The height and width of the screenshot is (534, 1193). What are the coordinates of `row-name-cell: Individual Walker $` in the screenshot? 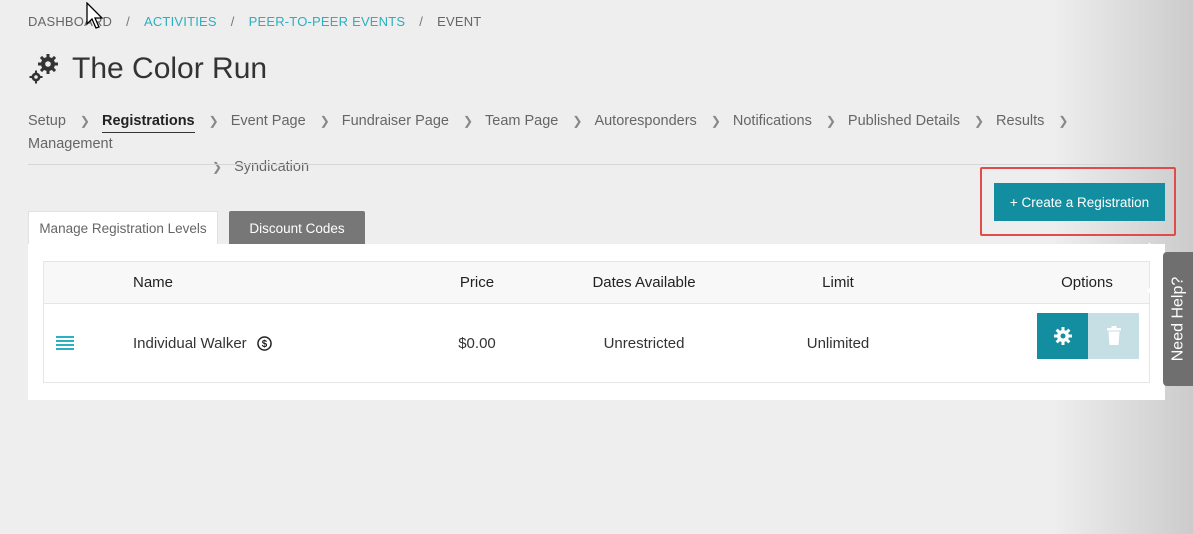 It's located at (202, 343).